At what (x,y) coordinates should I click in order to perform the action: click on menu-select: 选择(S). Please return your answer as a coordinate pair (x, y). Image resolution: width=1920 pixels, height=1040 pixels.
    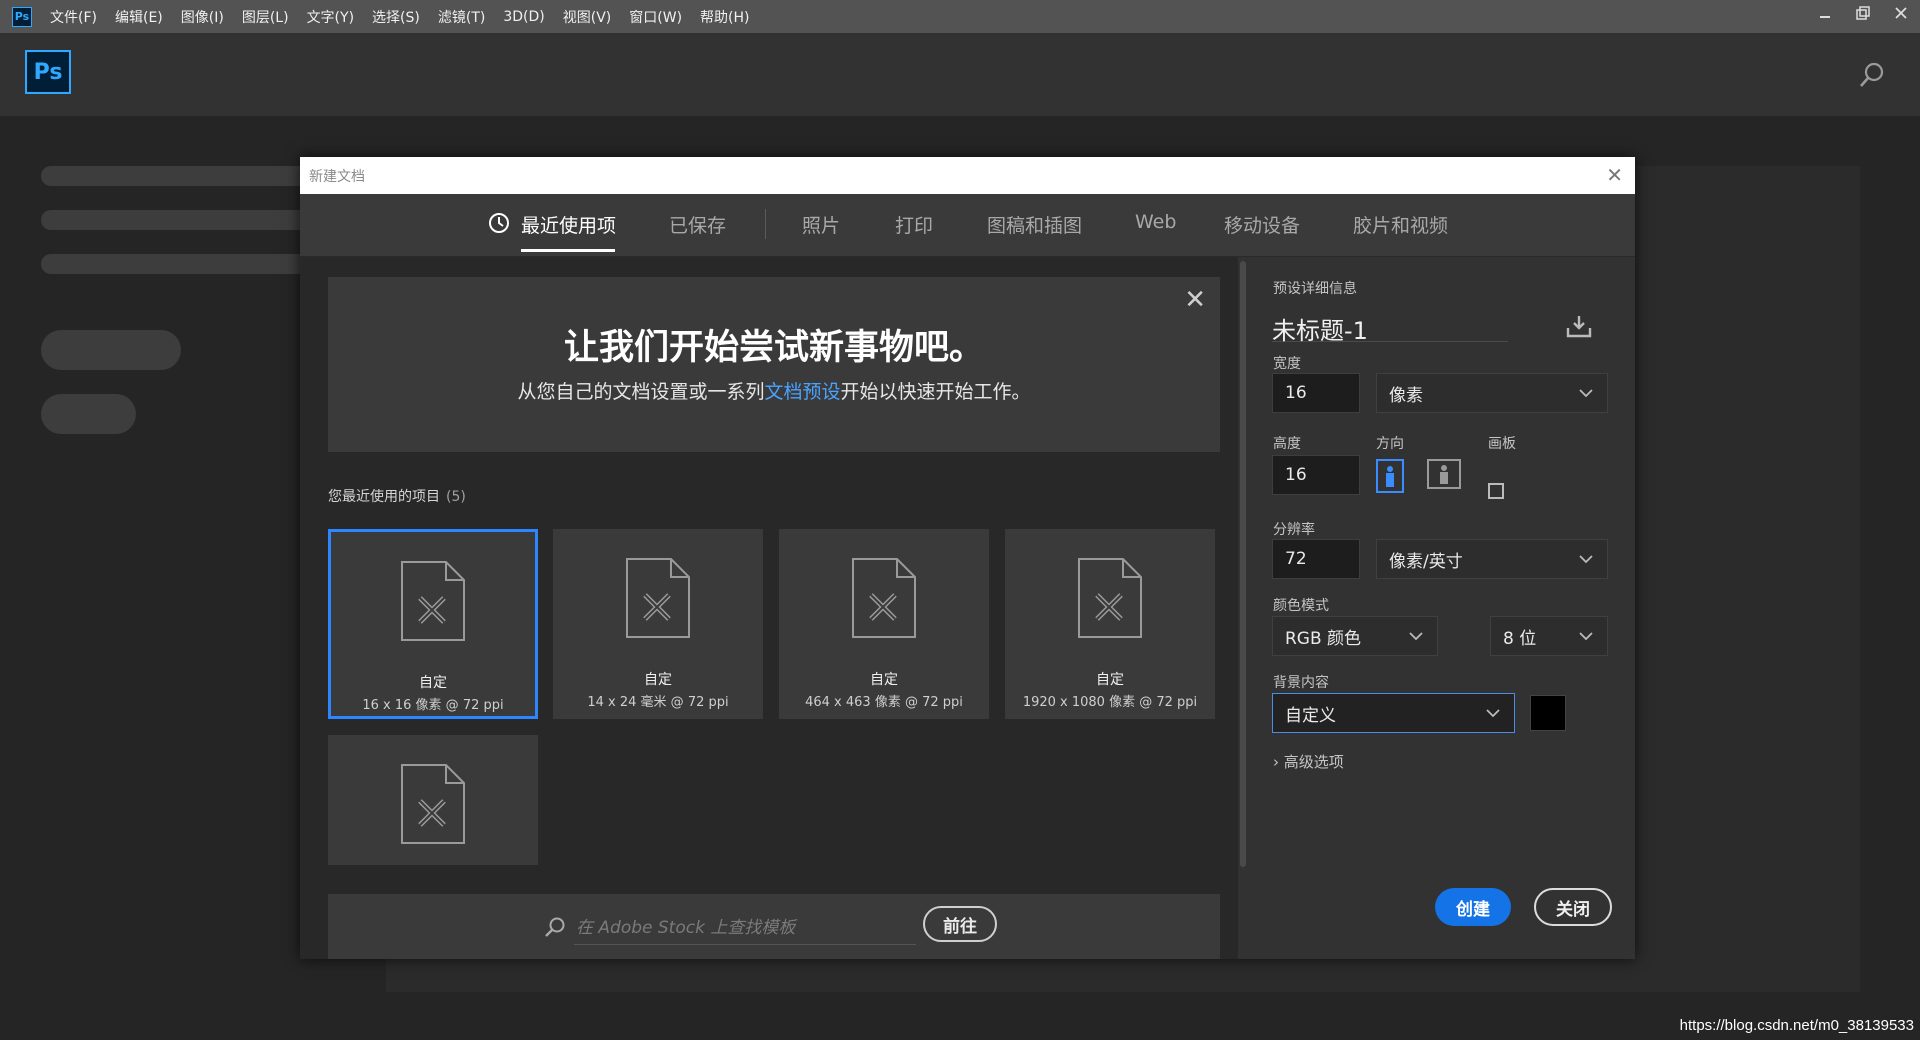
    Looking at the image, I should click on (396, 17).